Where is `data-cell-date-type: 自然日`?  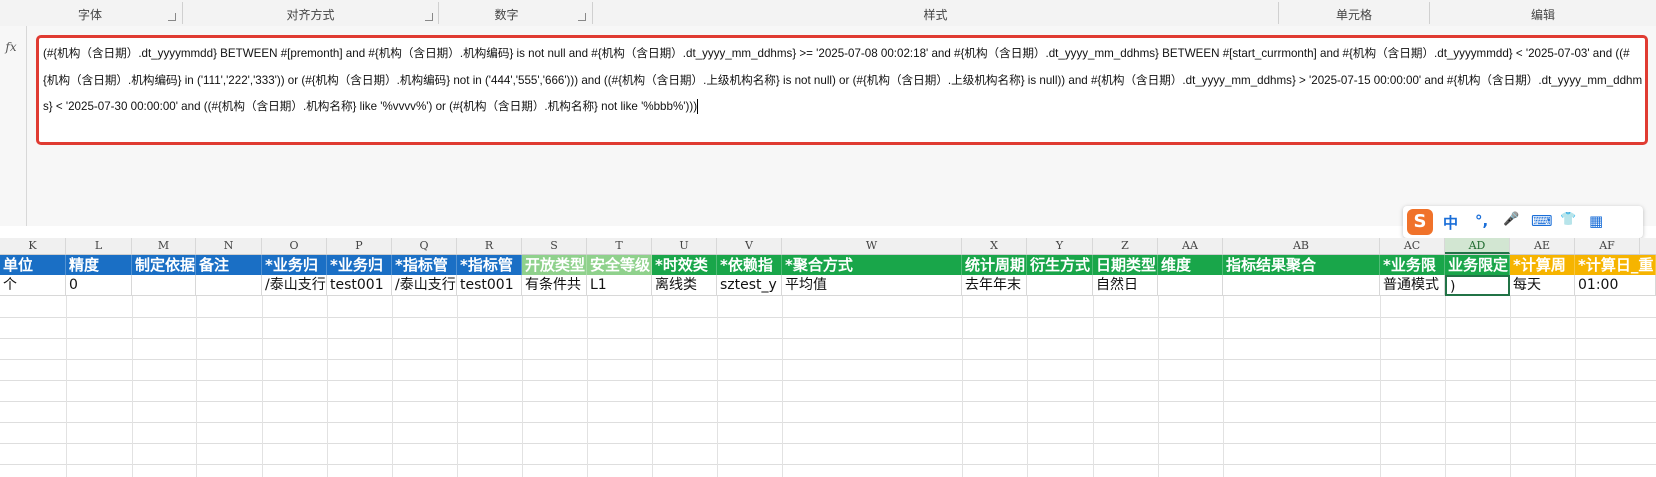
data-cell-date-type: 自然日 is located at coordinates (1125, 285).